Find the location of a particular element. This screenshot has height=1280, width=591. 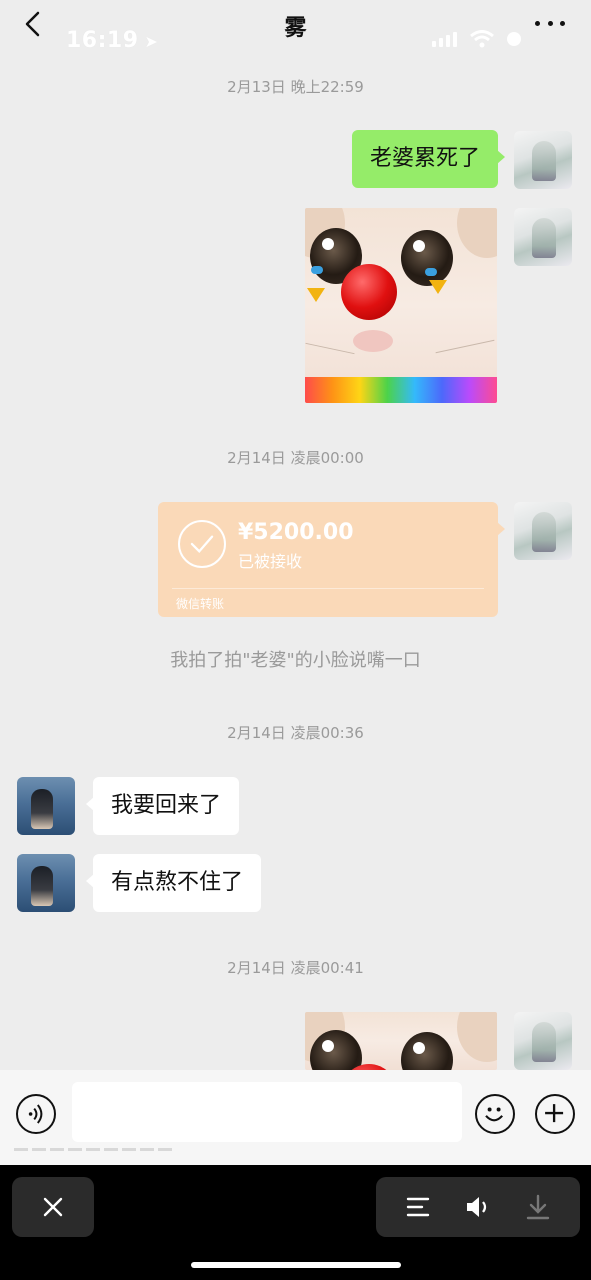

transfer-status: 已被接收 is located at coordinates (270, 561).